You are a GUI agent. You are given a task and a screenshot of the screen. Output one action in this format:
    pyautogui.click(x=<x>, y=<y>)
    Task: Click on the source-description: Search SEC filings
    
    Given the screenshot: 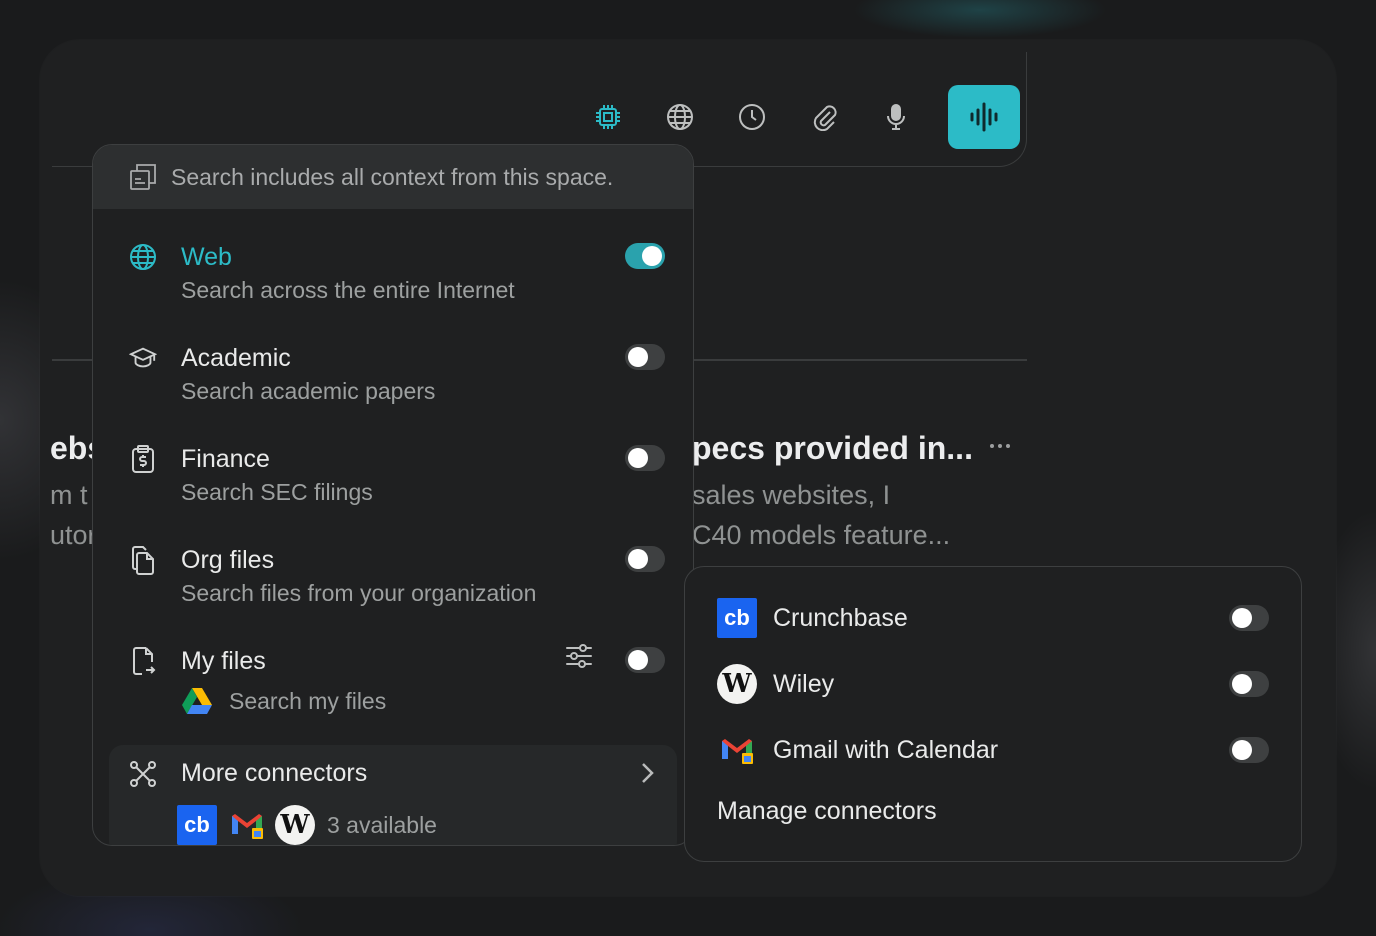 What is the action you would take?
    pyautogui.click(x=277, y=492)
    